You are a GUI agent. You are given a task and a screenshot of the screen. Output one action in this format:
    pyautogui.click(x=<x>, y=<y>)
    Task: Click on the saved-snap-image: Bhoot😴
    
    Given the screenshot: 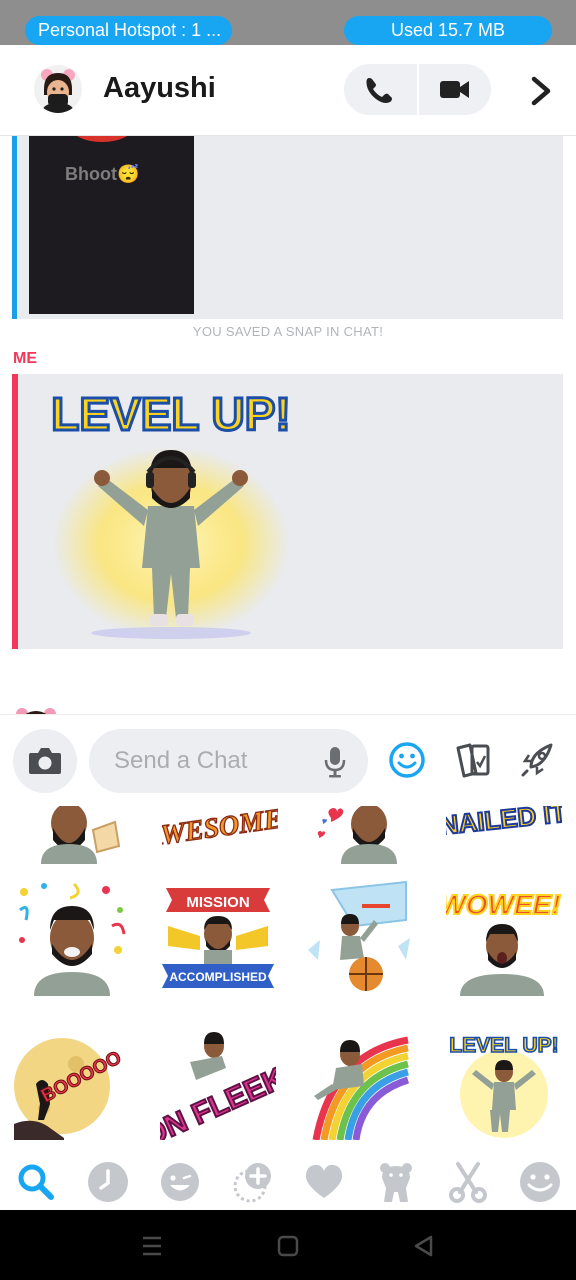 What is the action you would take?
    pyautogui.click(x=111, y=225)
    